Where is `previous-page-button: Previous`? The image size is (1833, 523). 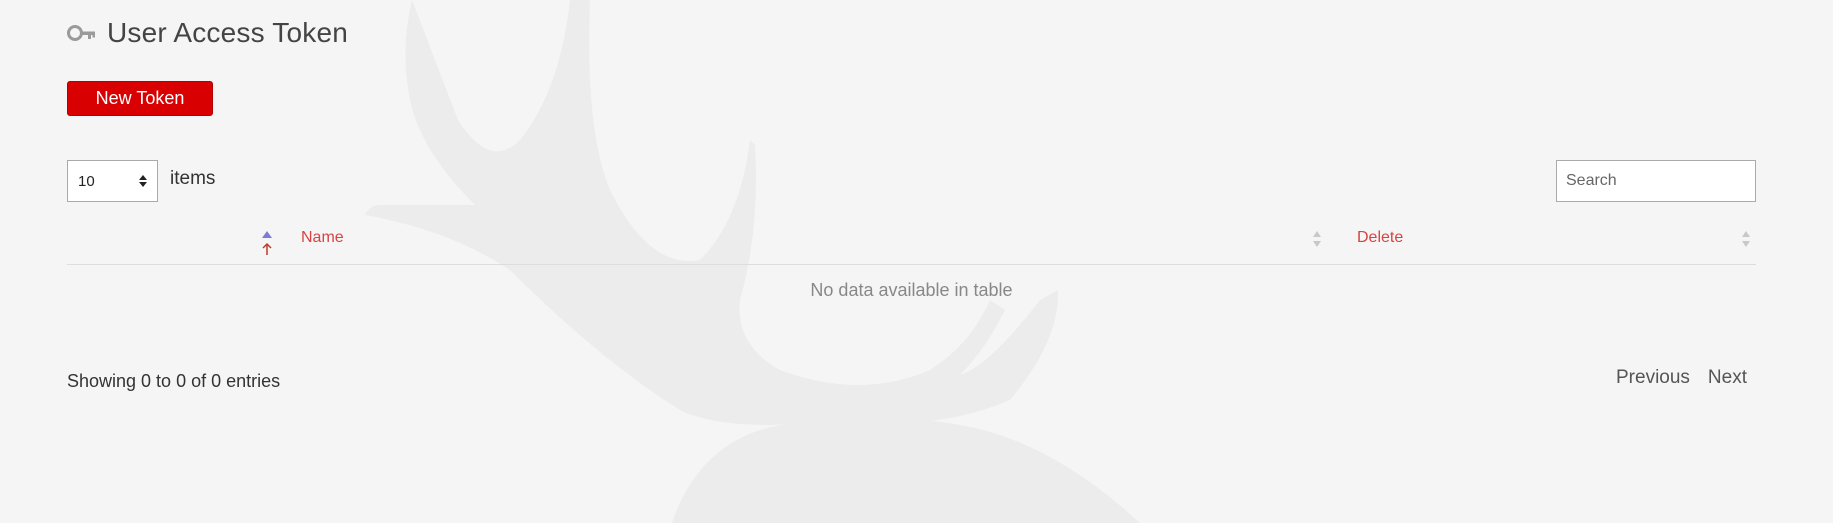 previous-page-button: Previous is located at coordinates (1653, 378).